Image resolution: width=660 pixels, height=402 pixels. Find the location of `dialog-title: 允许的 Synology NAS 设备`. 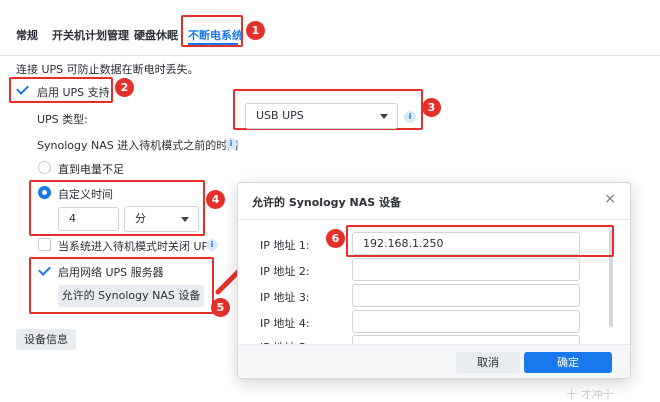

dialog-title: 允许的 Synology NAS 设备 is located at coordinates (326, 202).